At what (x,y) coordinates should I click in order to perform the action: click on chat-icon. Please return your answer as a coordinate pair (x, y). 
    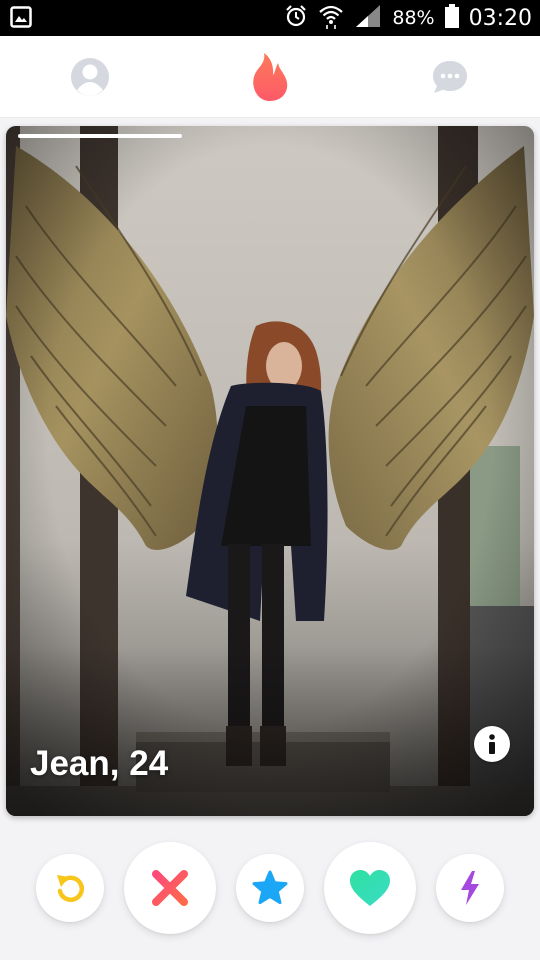
    Looking at the image, I should click on (450, 77).